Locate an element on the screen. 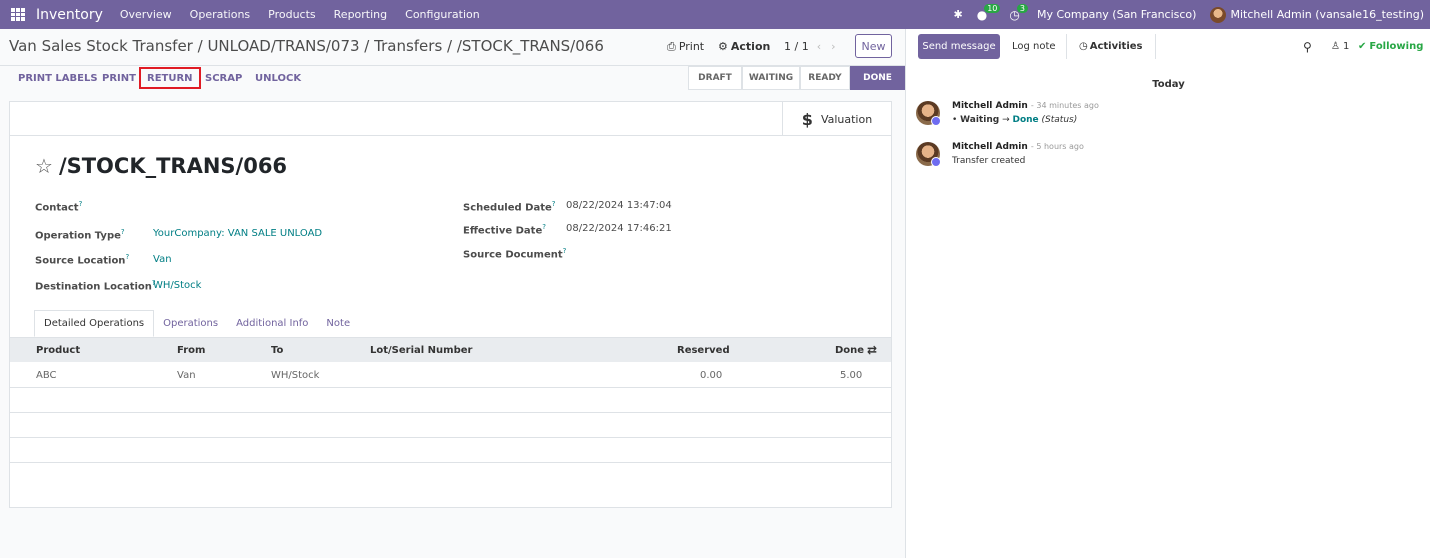 The width and height of the screenshot is (1430, 558). pager-value: 1 / 1 is located at coordinates (796, 46).